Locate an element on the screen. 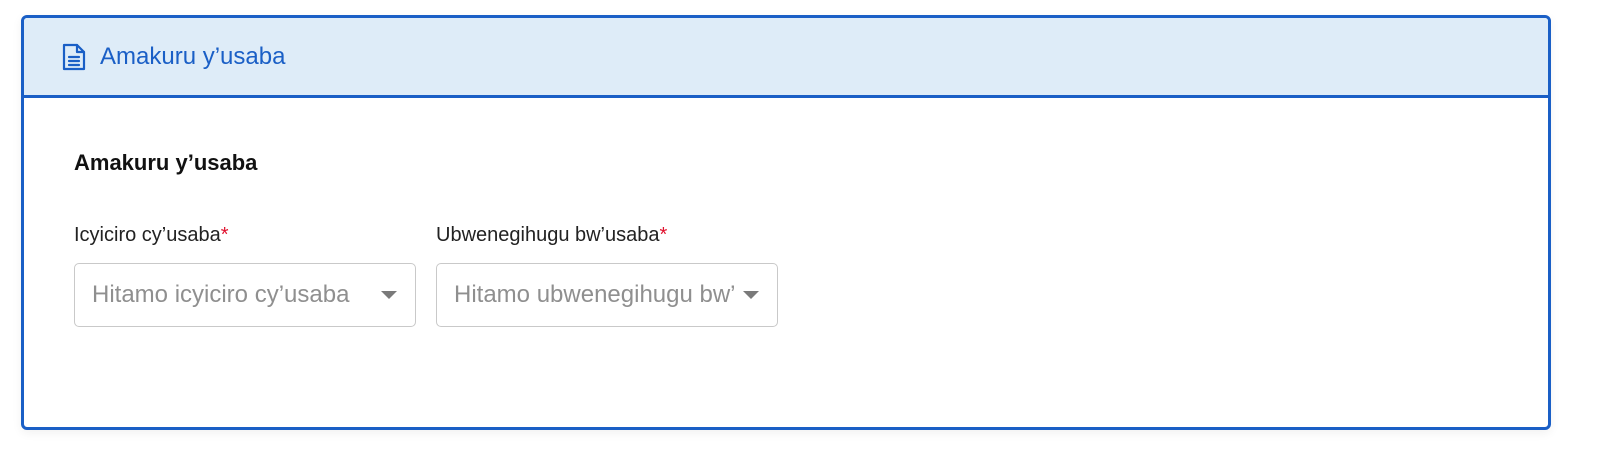 This screenshot has height=465, width=1600. applicant-nationality-select: Hitamo ubwenegihugu bw’usaba is located at coordinates (607, 295).